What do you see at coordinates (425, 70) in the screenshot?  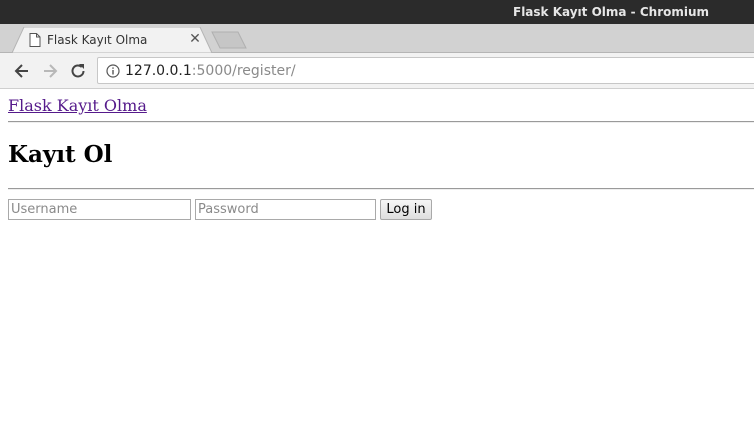 I see `address-bar: 127.0.0.1:5000/register/` at bounding box center [425, 70].